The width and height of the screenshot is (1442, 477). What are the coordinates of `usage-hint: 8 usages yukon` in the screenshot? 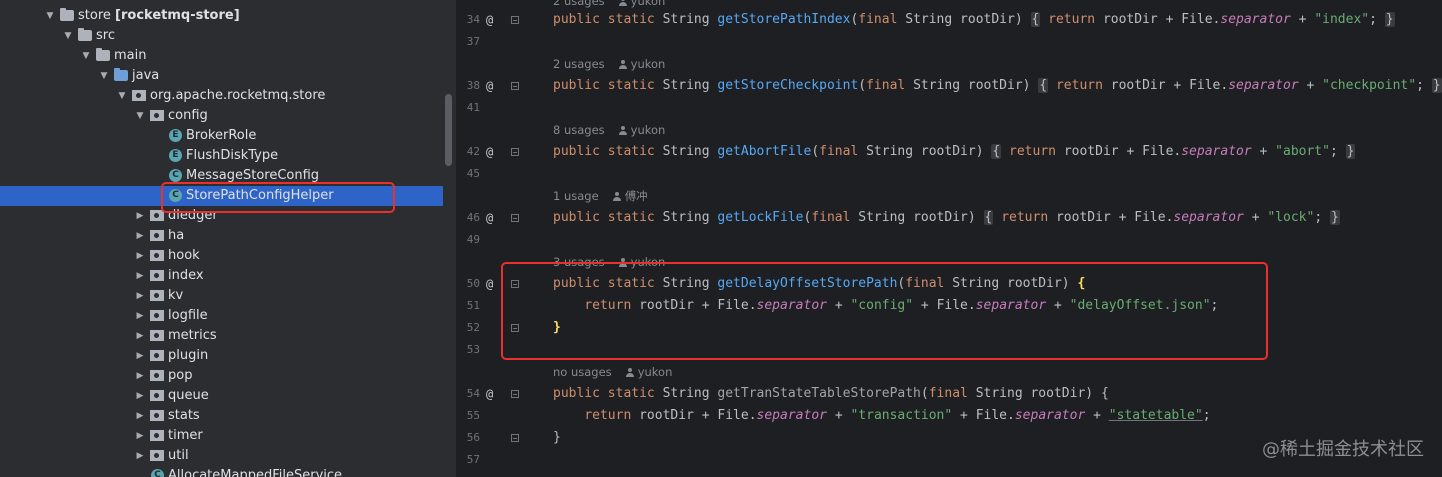 It's located at (609, 130).